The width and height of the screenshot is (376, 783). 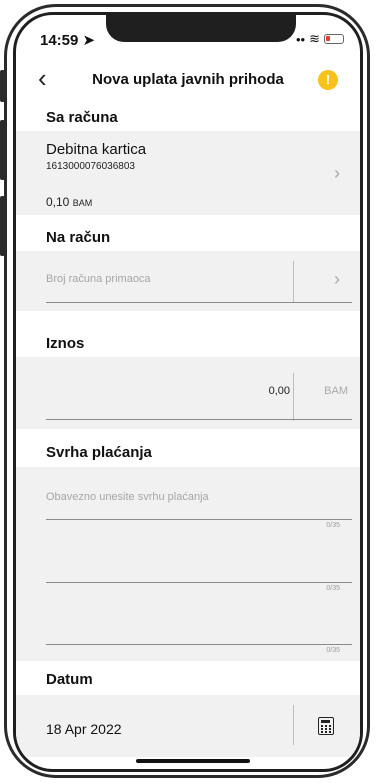 I want to click on card-number: 1613000076036803, so click(x=90, y=166).